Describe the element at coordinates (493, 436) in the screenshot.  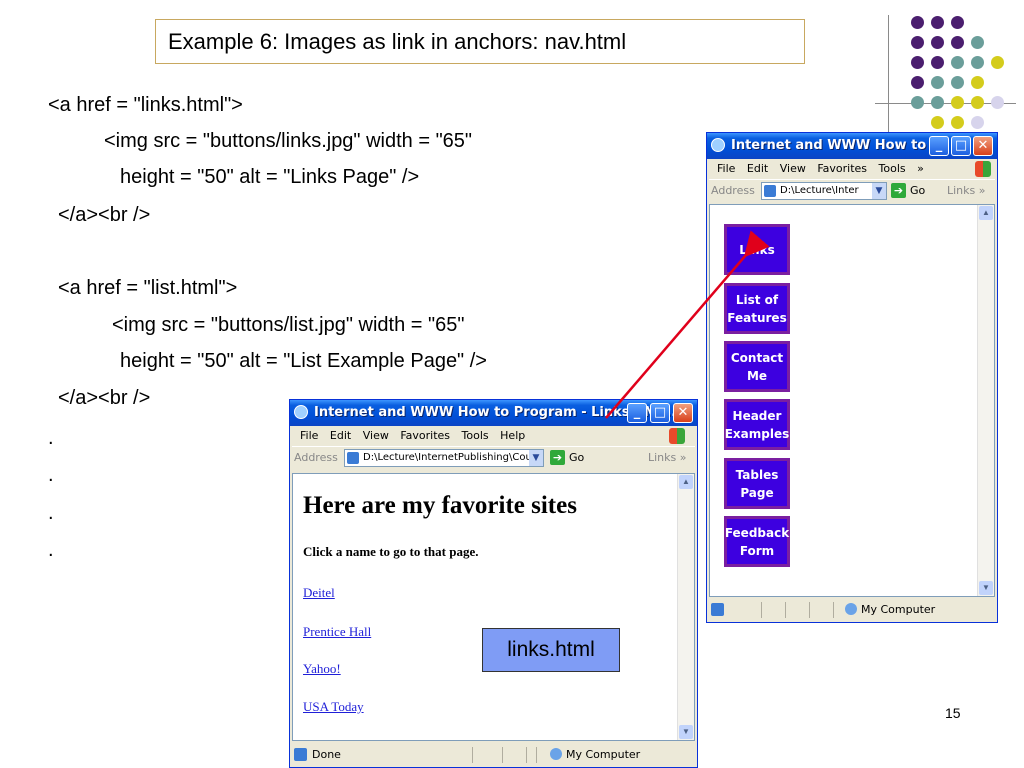
I see `links-menubar: File Edit View Favorites Tools Help` at that location.